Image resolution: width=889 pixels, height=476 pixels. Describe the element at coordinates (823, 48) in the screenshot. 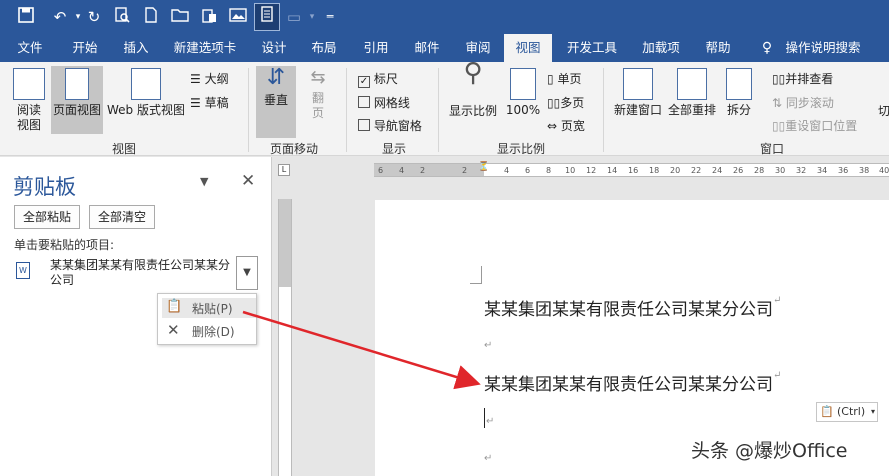

I see `tell-me-search: 操作说明搜索` at that location.